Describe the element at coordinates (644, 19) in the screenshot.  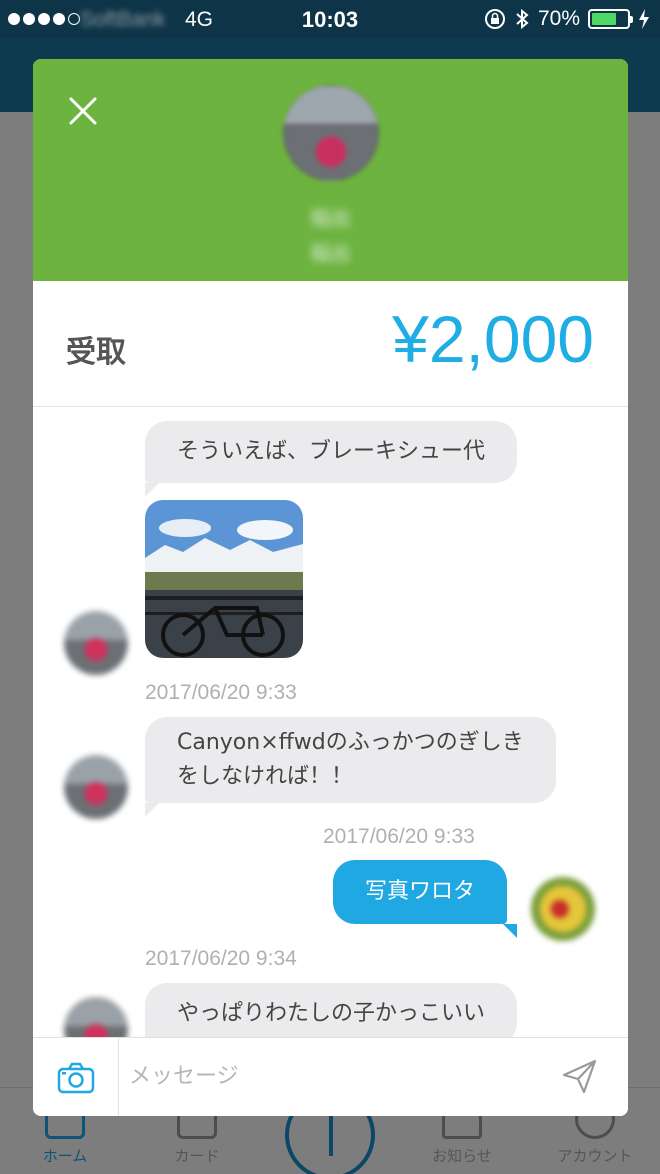
I see `charging-icon` at that location.